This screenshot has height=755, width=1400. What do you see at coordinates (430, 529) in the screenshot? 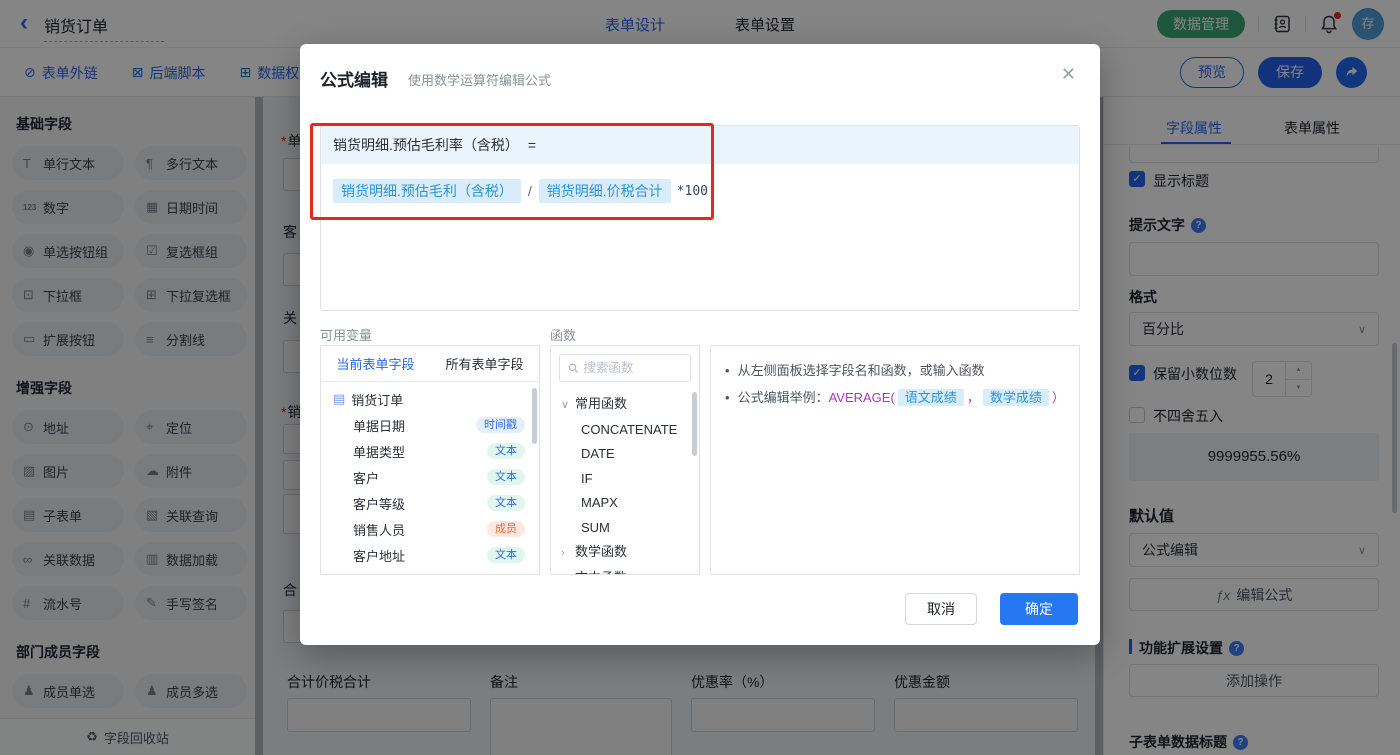
I see `variable-row: 销售人员 成员` at bounding box center [430, 529].